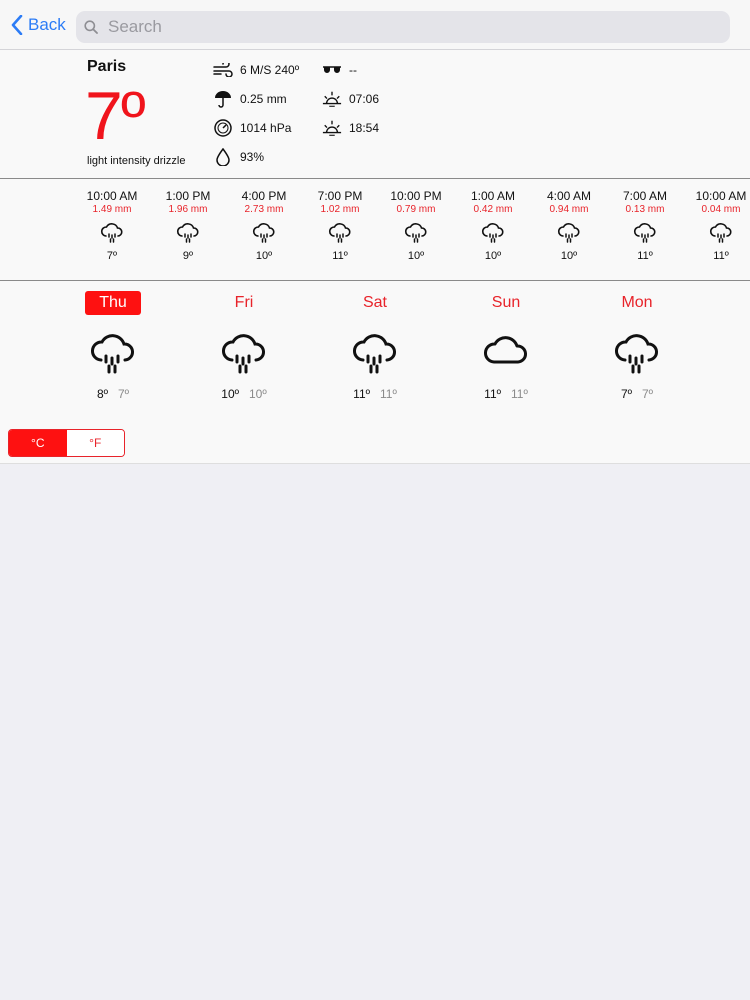 The image size is (750, 1000). What do you see at coordinates (91, 27) in the screenshot?
I see `search-icon` at bounding box center [91, 27].